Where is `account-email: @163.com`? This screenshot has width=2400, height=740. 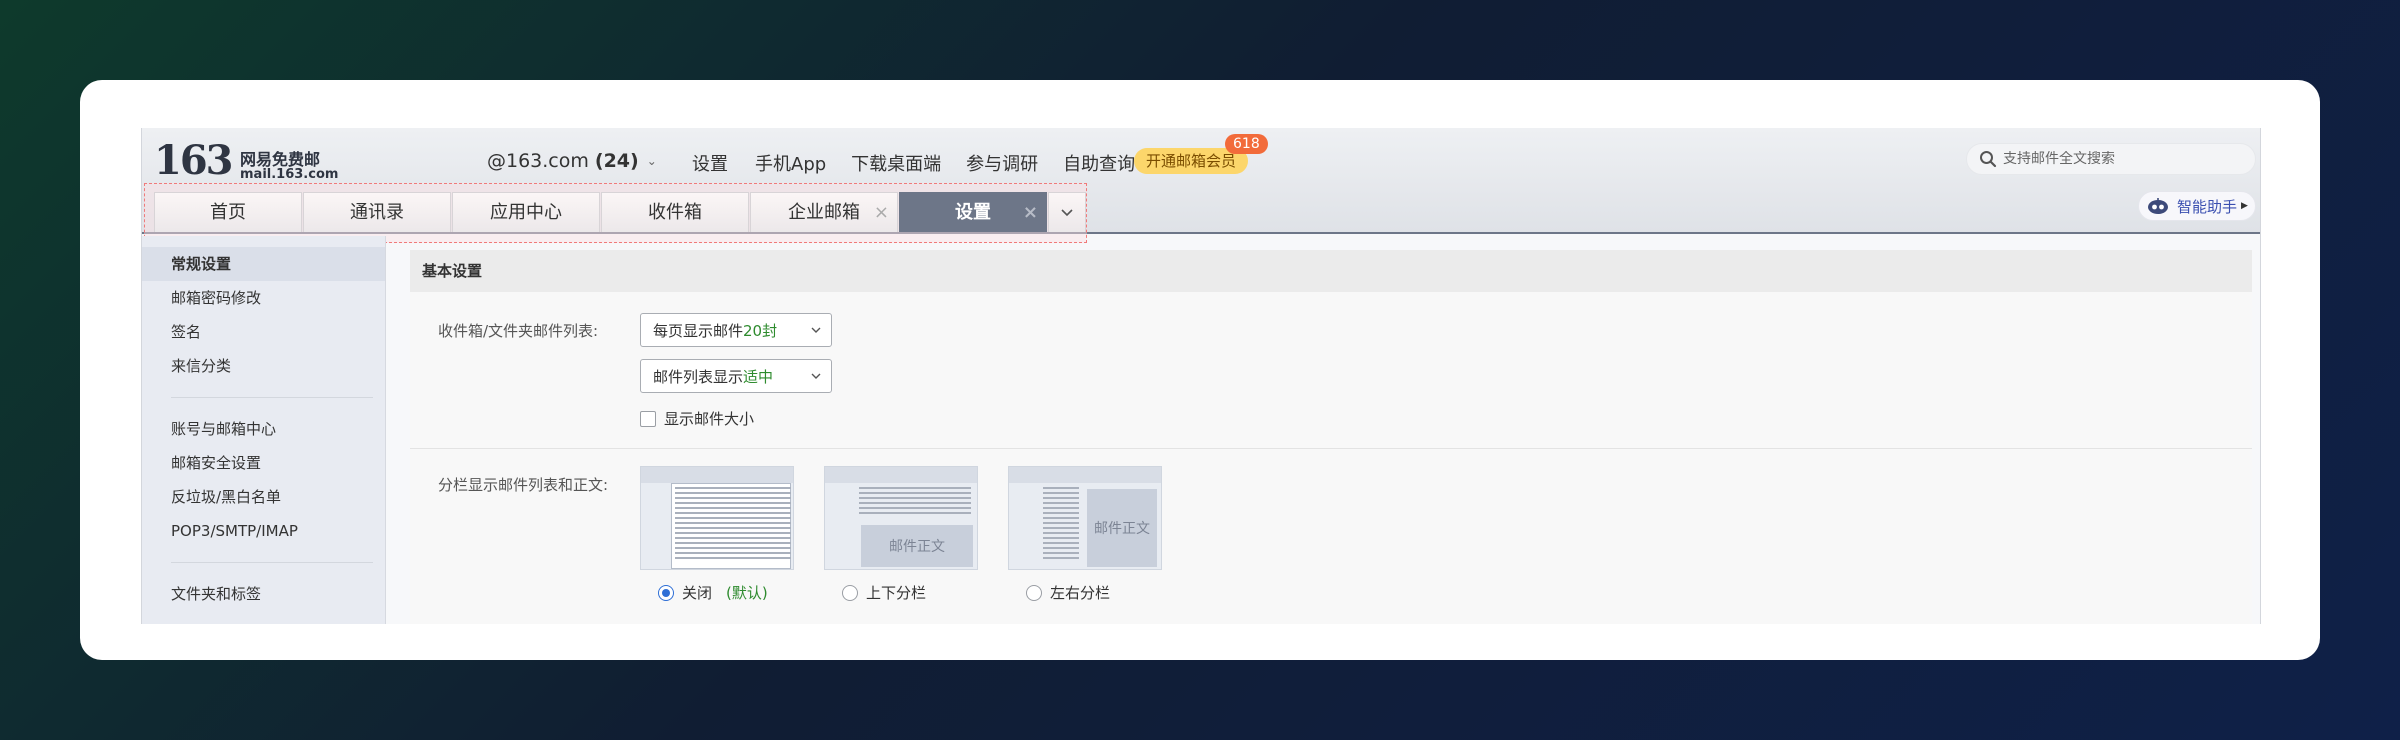 account-email: @163.com is located at coordinates (538, 161).